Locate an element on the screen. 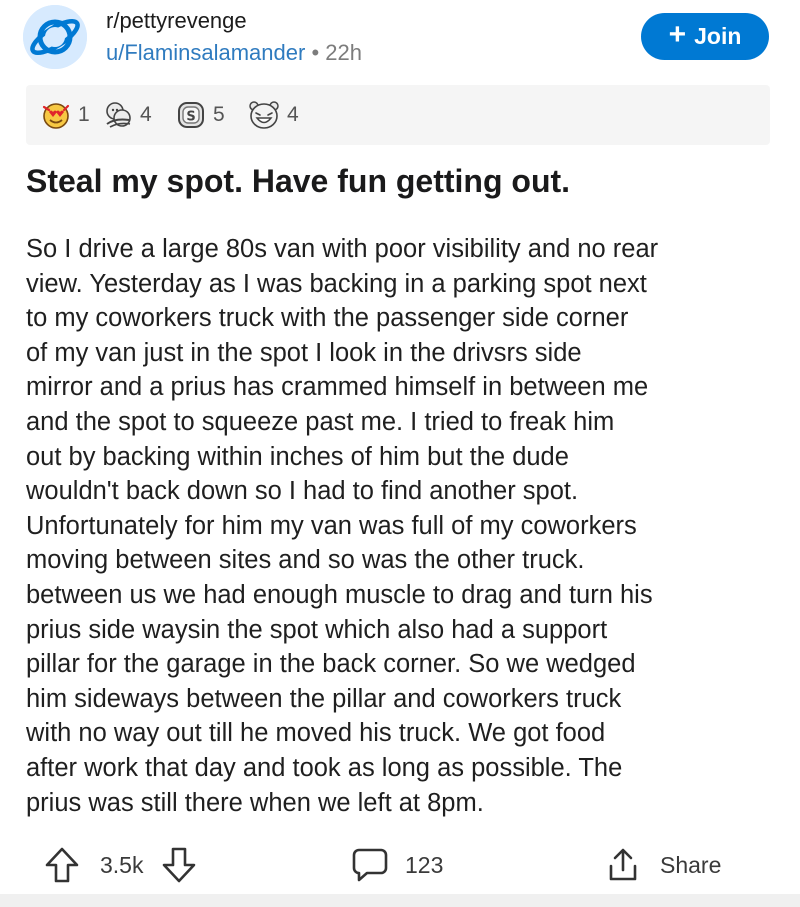 The width and height of the screenshot is (800, 907). share-label: Share is located at coordinates (691, 864).